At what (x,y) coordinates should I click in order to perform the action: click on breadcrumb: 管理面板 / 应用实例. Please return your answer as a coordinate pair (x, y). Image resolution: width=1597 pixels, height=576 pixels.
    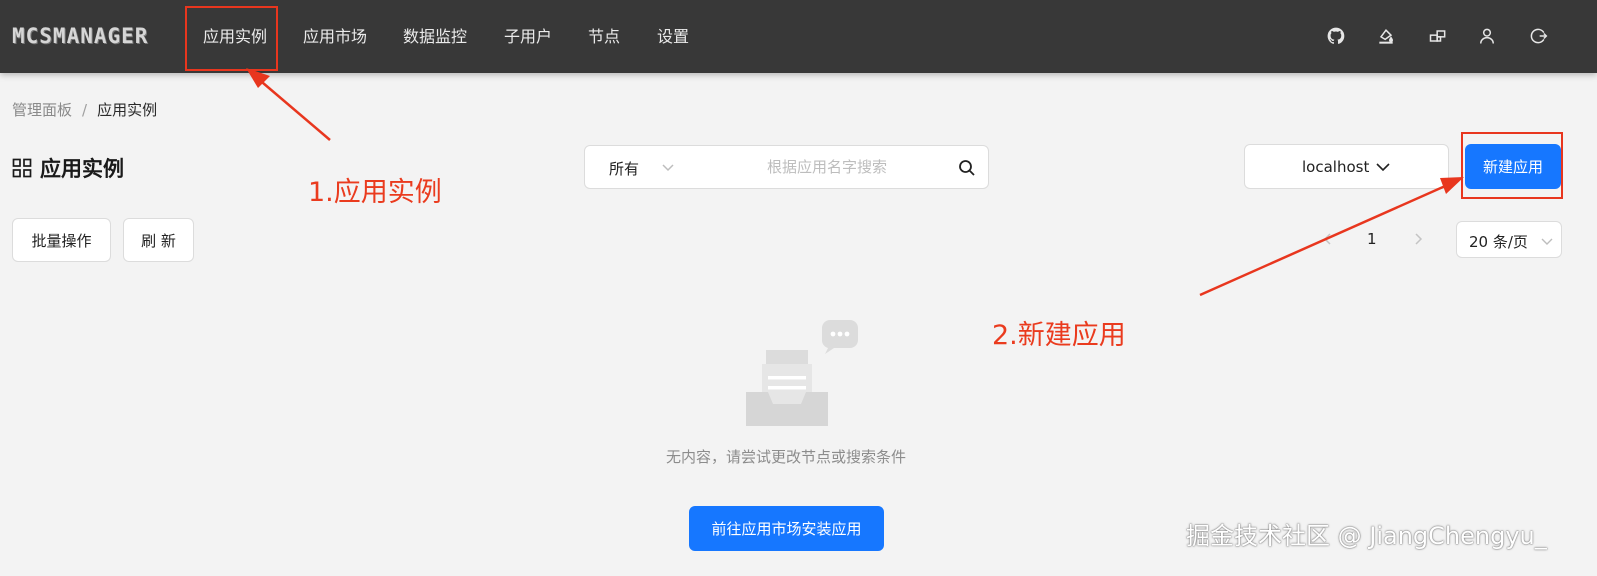
    Looking at the image, I should click on (84, 109).